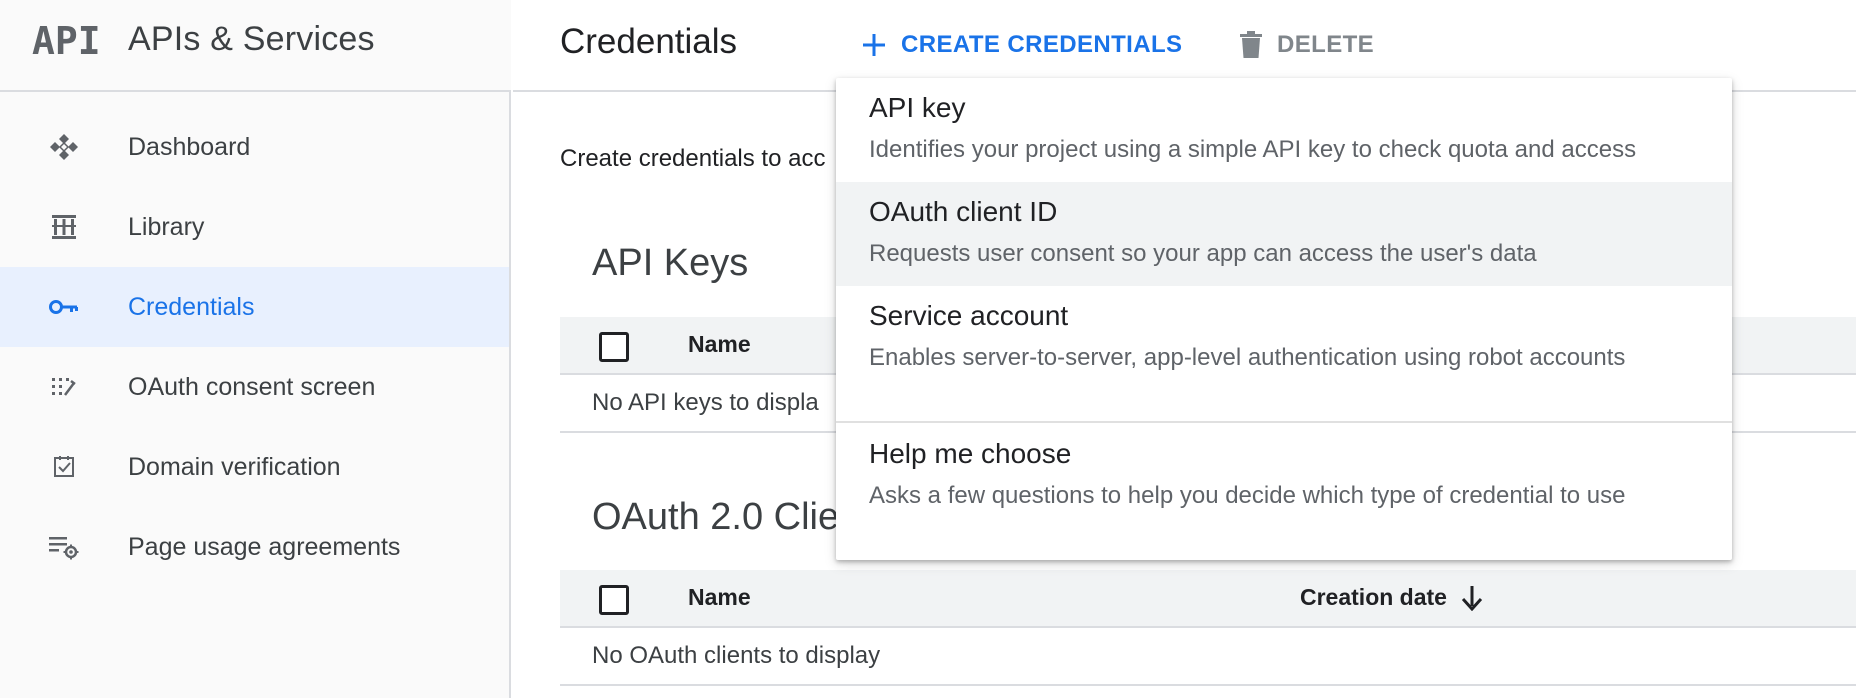  What do you see at coordinates (736, 655) in the screenshot?
I see `empty-message: No OAuth clients to display` at bounding box center [736, 655].